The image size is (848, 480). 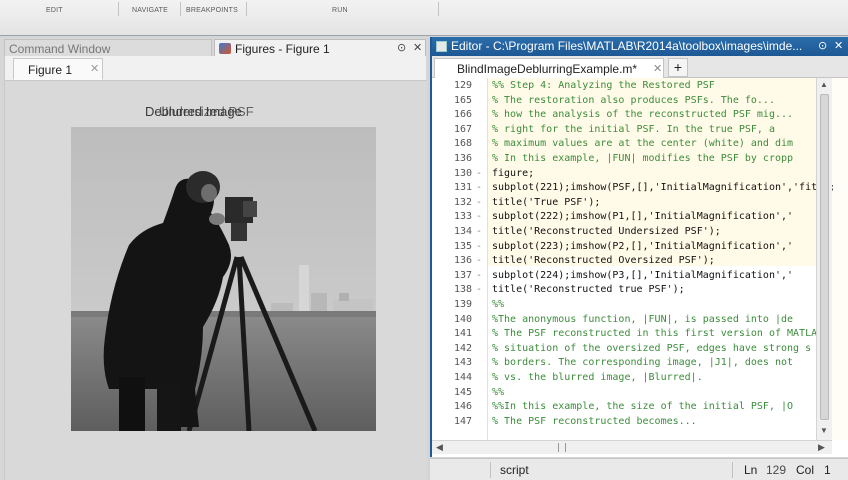 I want to click on code-line: 144 % vs. the blurred image, |Blurred|., so click(x=640, y=379).